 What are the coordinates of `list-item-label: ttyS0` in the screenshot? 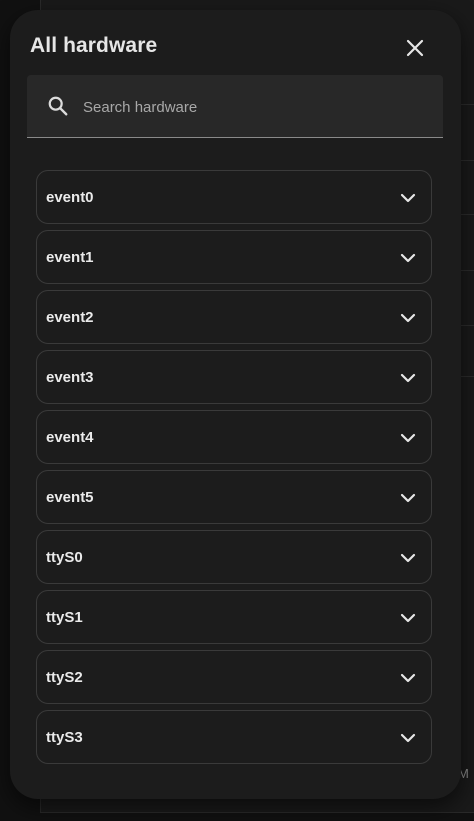 It's located at (64, 557).